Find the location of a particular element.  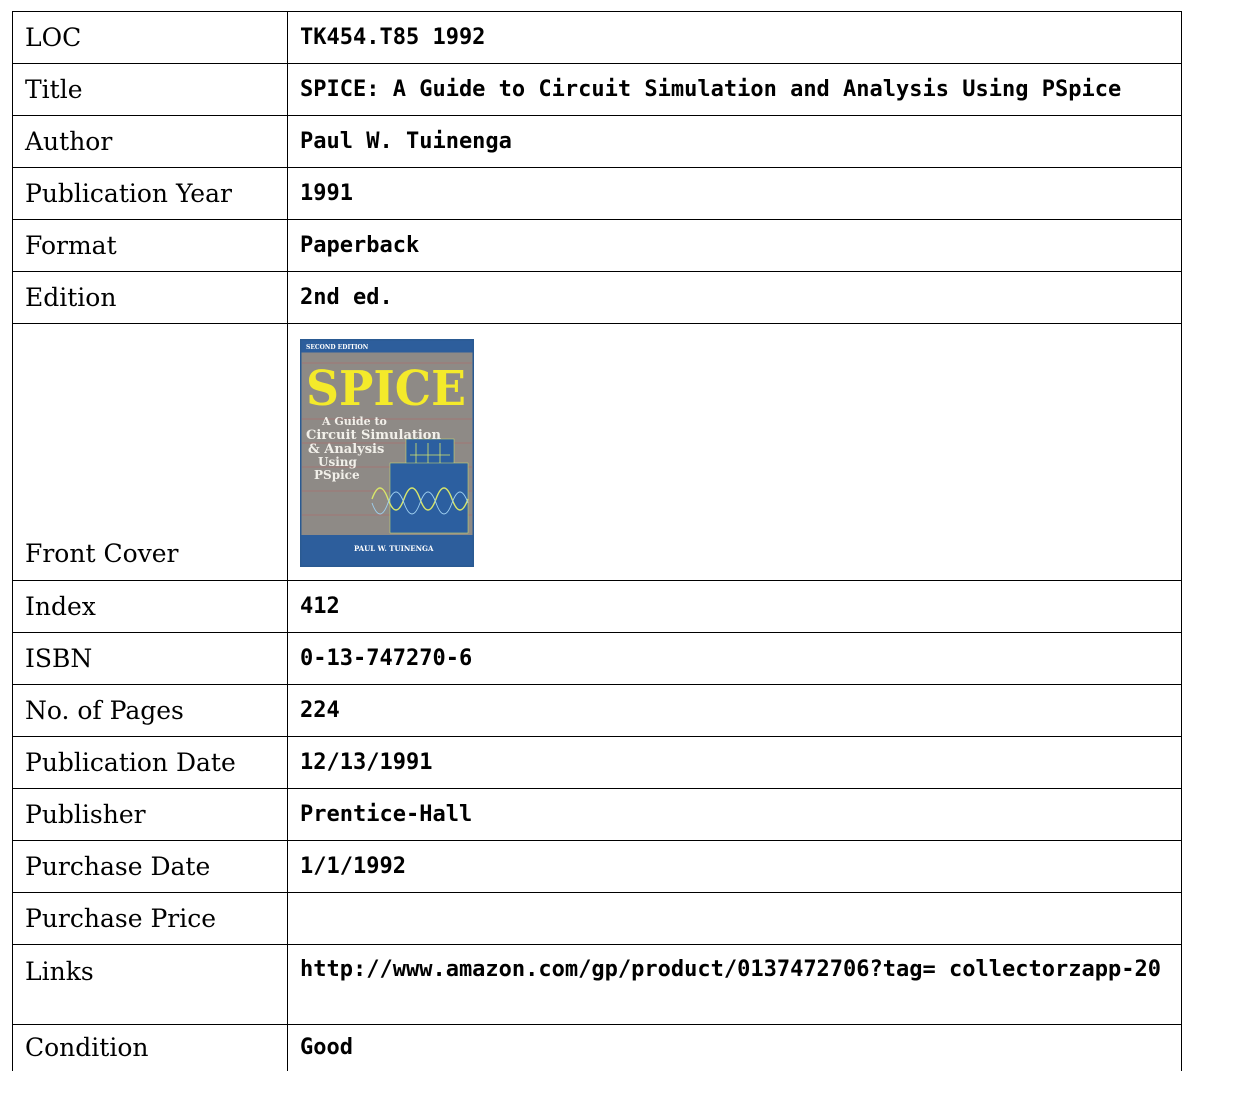

row-no-of-pages: No. of Pages 224 is located at coordinates (597, 710).